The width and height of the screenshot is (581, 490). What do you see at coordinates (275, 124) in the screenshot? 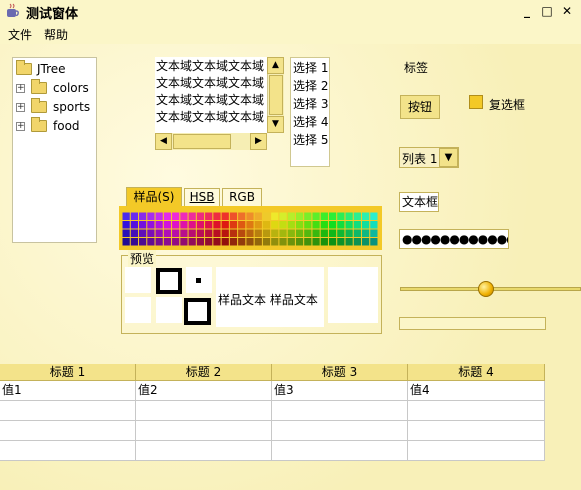
I see `scroll-down-icon: ▼` at bounding box center [275, 124].